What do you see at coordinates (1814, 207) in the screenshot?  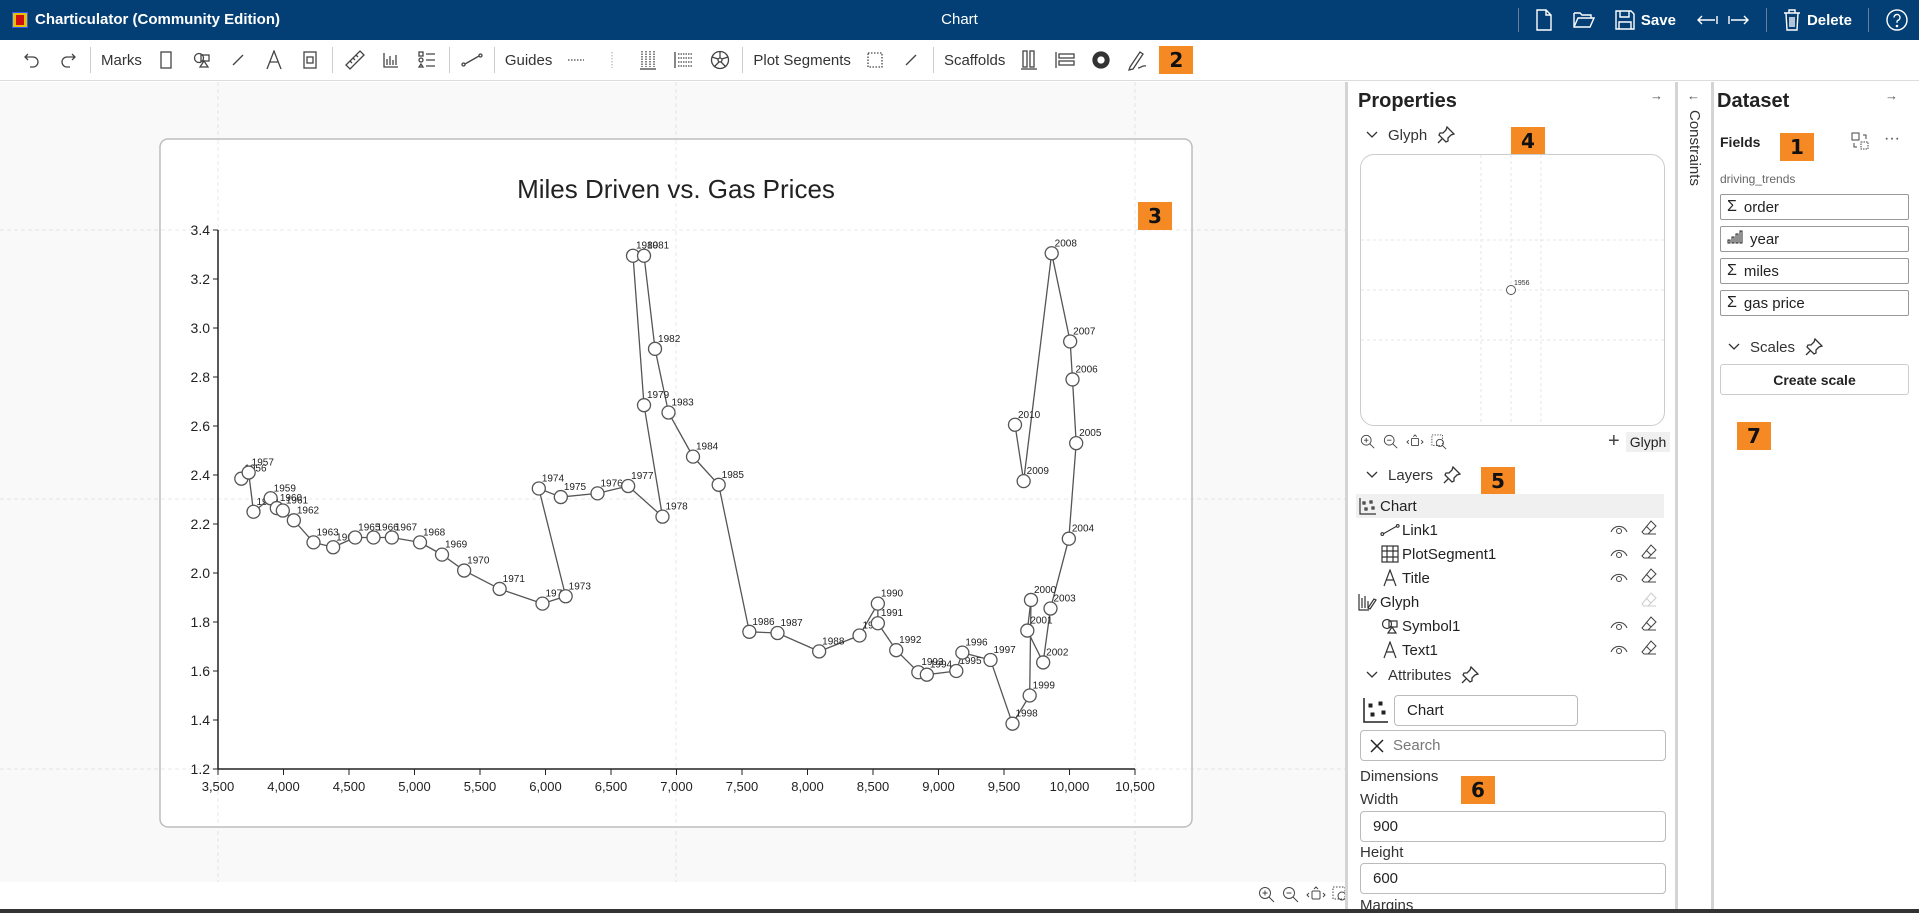 I see `field-order: Σorder` at bounding box center [1814, 207].